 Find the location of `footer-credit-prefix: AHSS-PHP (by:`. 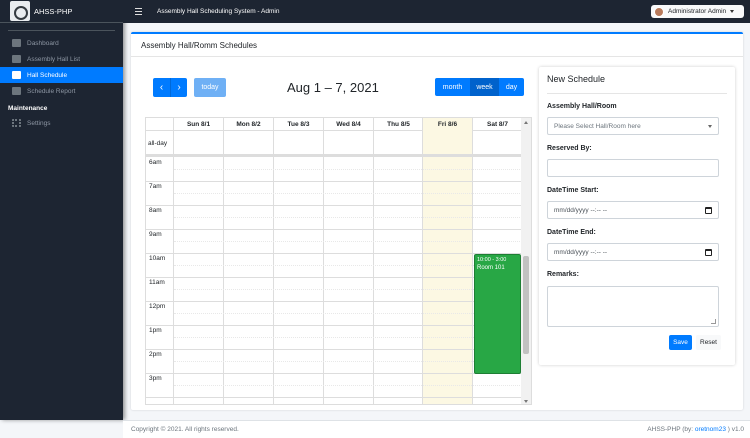

footer-credit-prefix: AHSS-PHP (by: is located at coordinates (671, 429).